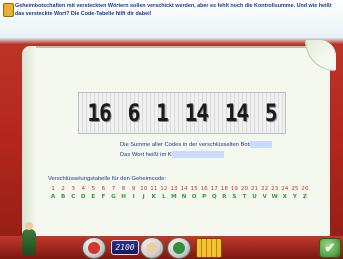 This screenshot has height=259, width=343. What do you see at coordinates (83, 189) in the screenshot?
I see `table-number-cell: 4` at bounding box center [83, 189].